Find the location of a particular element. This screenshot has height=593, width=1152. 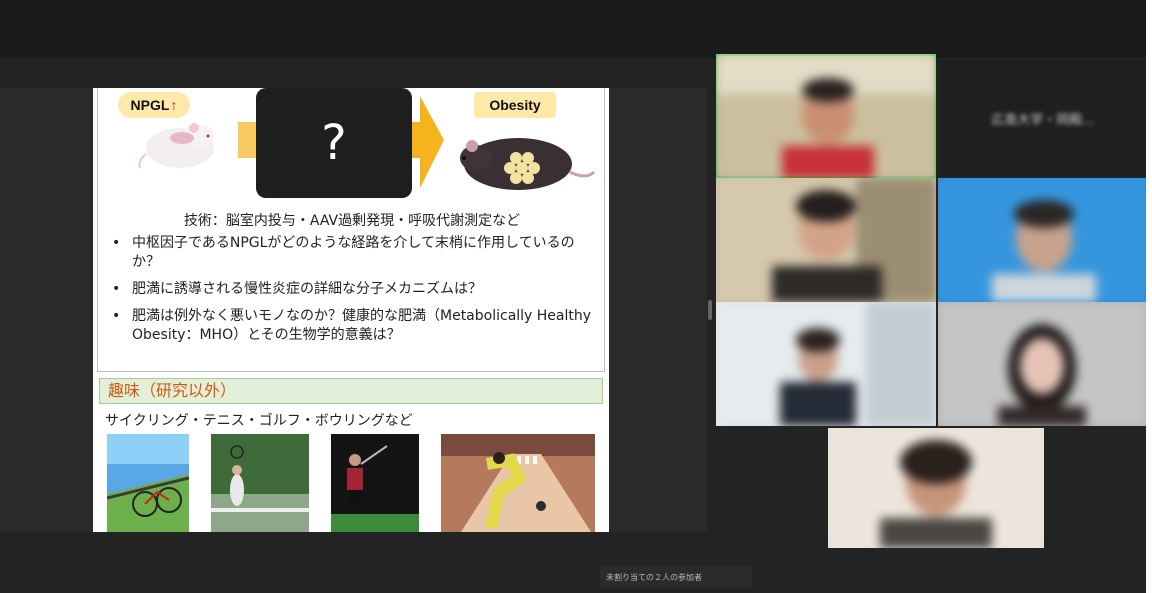

hobby-header: 趣味（研究以外） is located at coordinates (351, 391).